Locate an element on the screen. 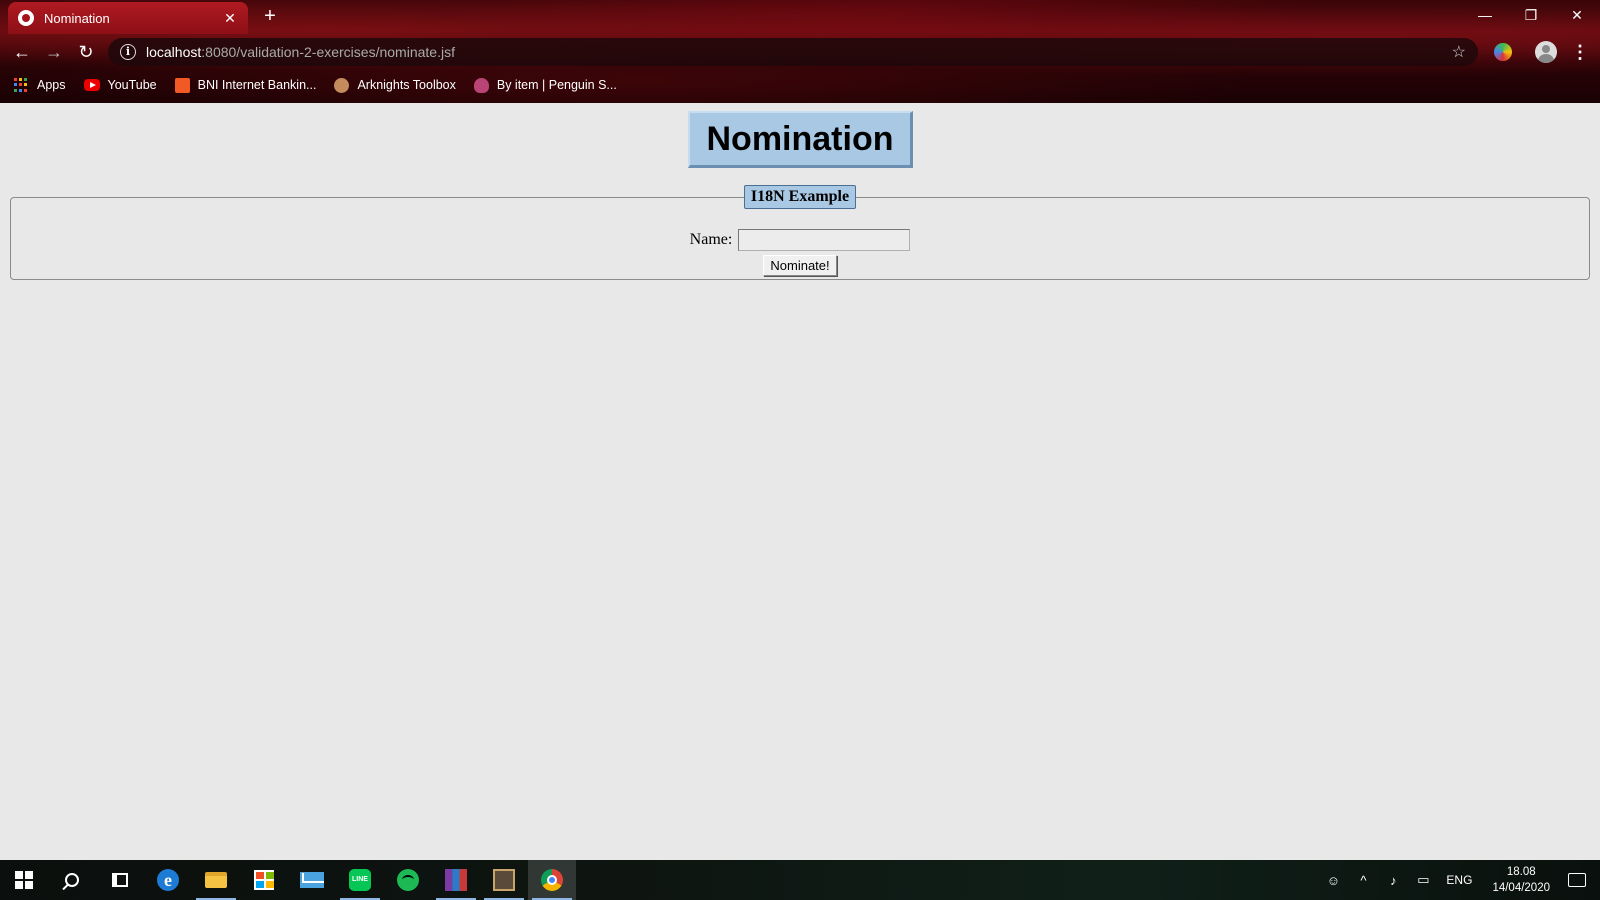 The width and height of the screenshot is (1600, 900). restore-button: ❐ is located at coordinates (1531, 15).